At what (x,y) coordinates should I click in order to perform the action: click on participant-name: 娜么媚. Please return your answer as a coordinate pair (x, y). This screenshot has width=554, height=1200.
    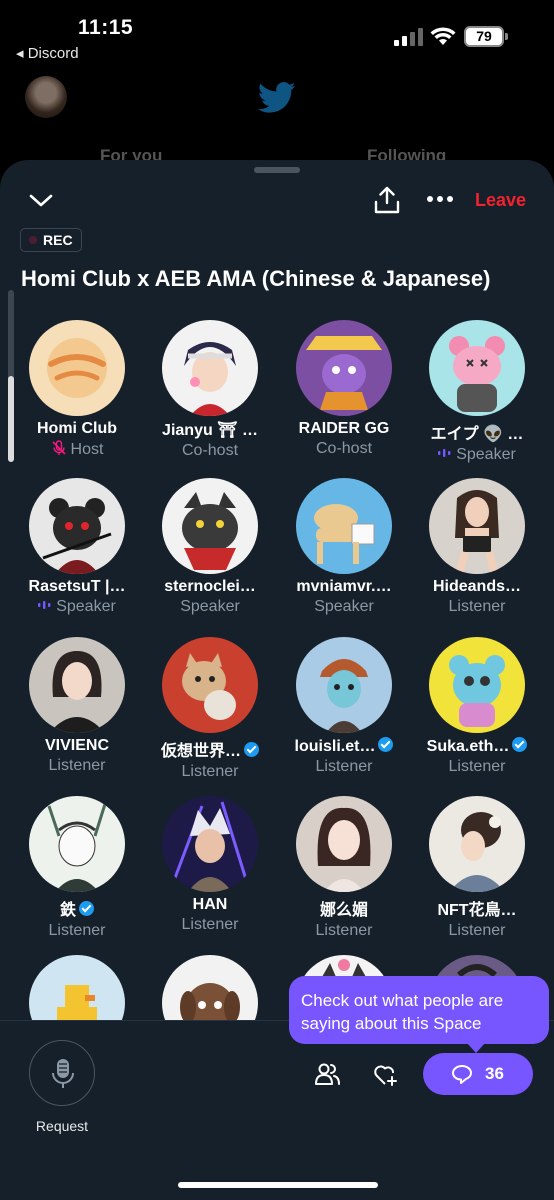
    Looking at the image, I should click on (343, 910).